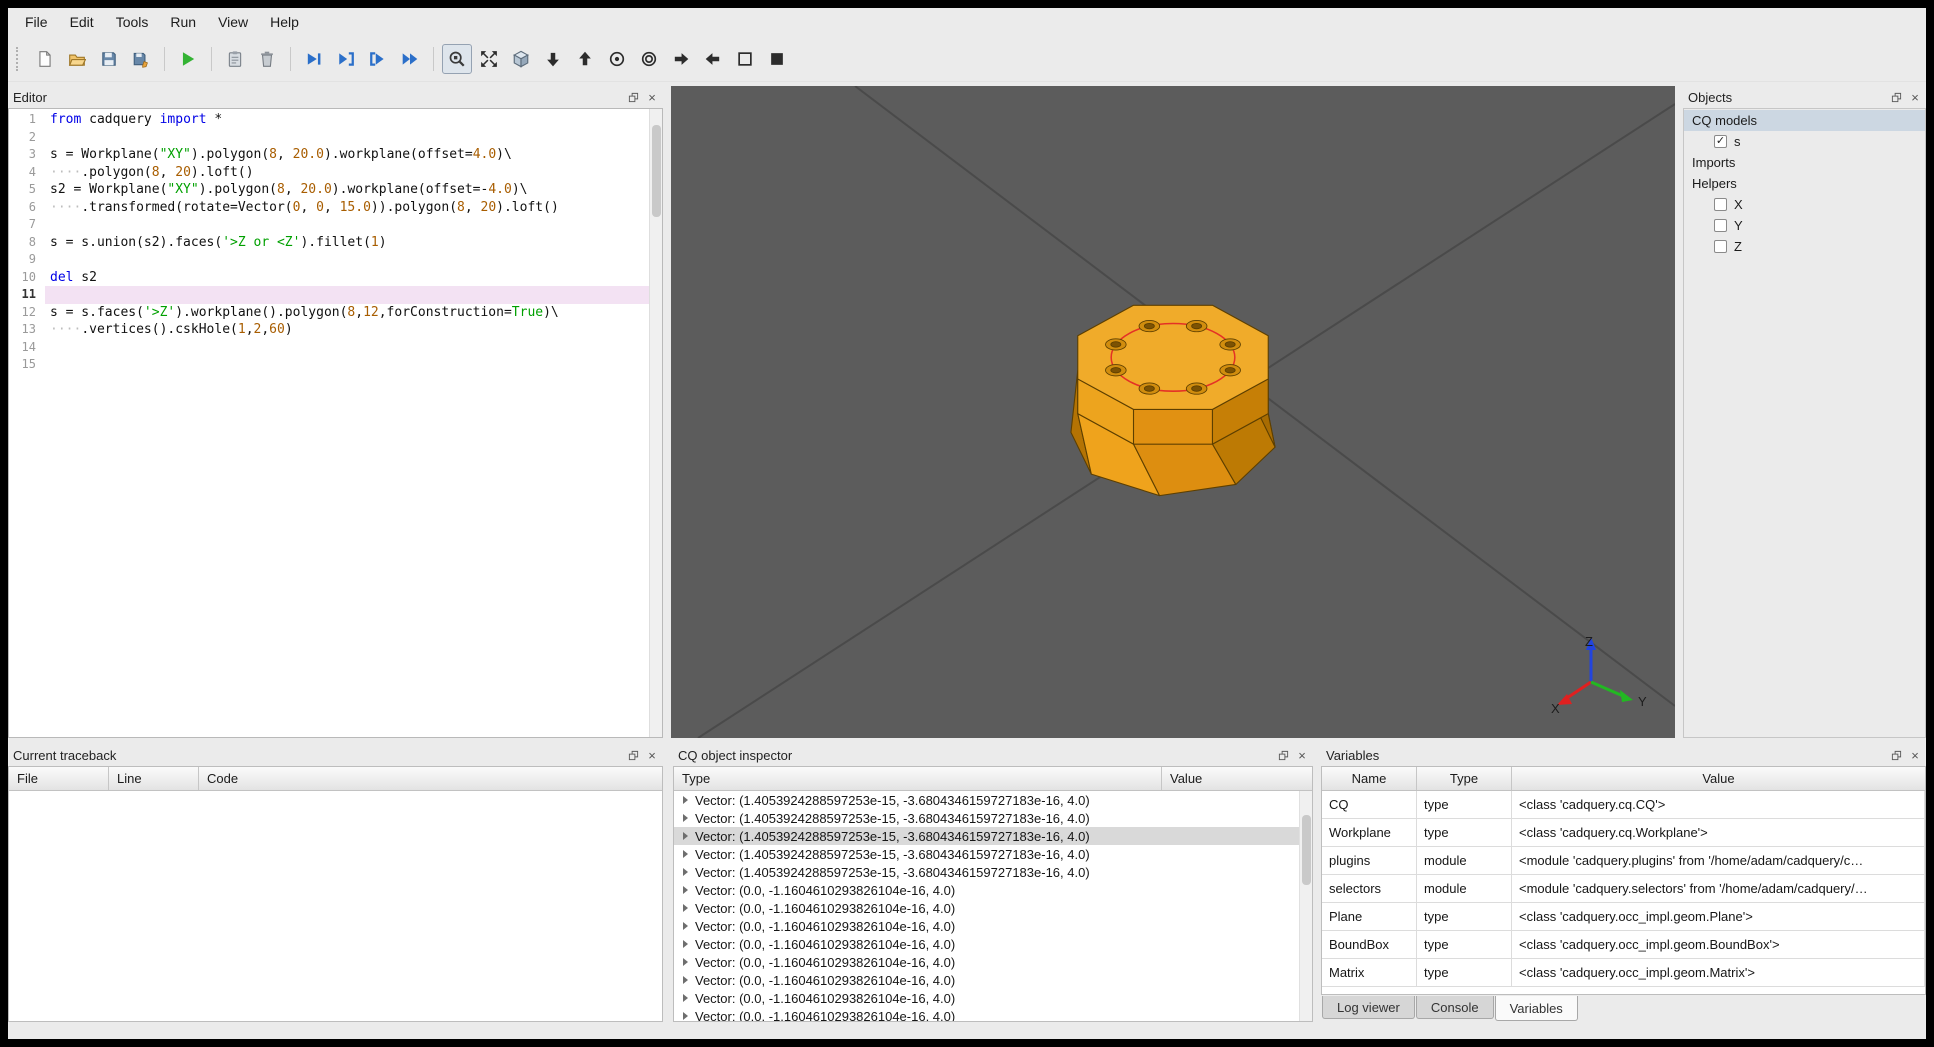  Describe the element at coordinates (329, 120) in the screenshot. I see `code-line-1: 1 from cadquery import *` at that location.